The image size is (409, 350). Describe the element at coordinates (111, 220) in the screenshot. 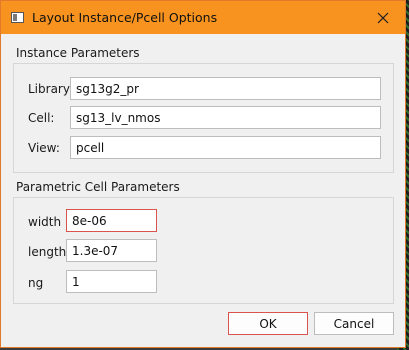

I see `width-field` at that location.